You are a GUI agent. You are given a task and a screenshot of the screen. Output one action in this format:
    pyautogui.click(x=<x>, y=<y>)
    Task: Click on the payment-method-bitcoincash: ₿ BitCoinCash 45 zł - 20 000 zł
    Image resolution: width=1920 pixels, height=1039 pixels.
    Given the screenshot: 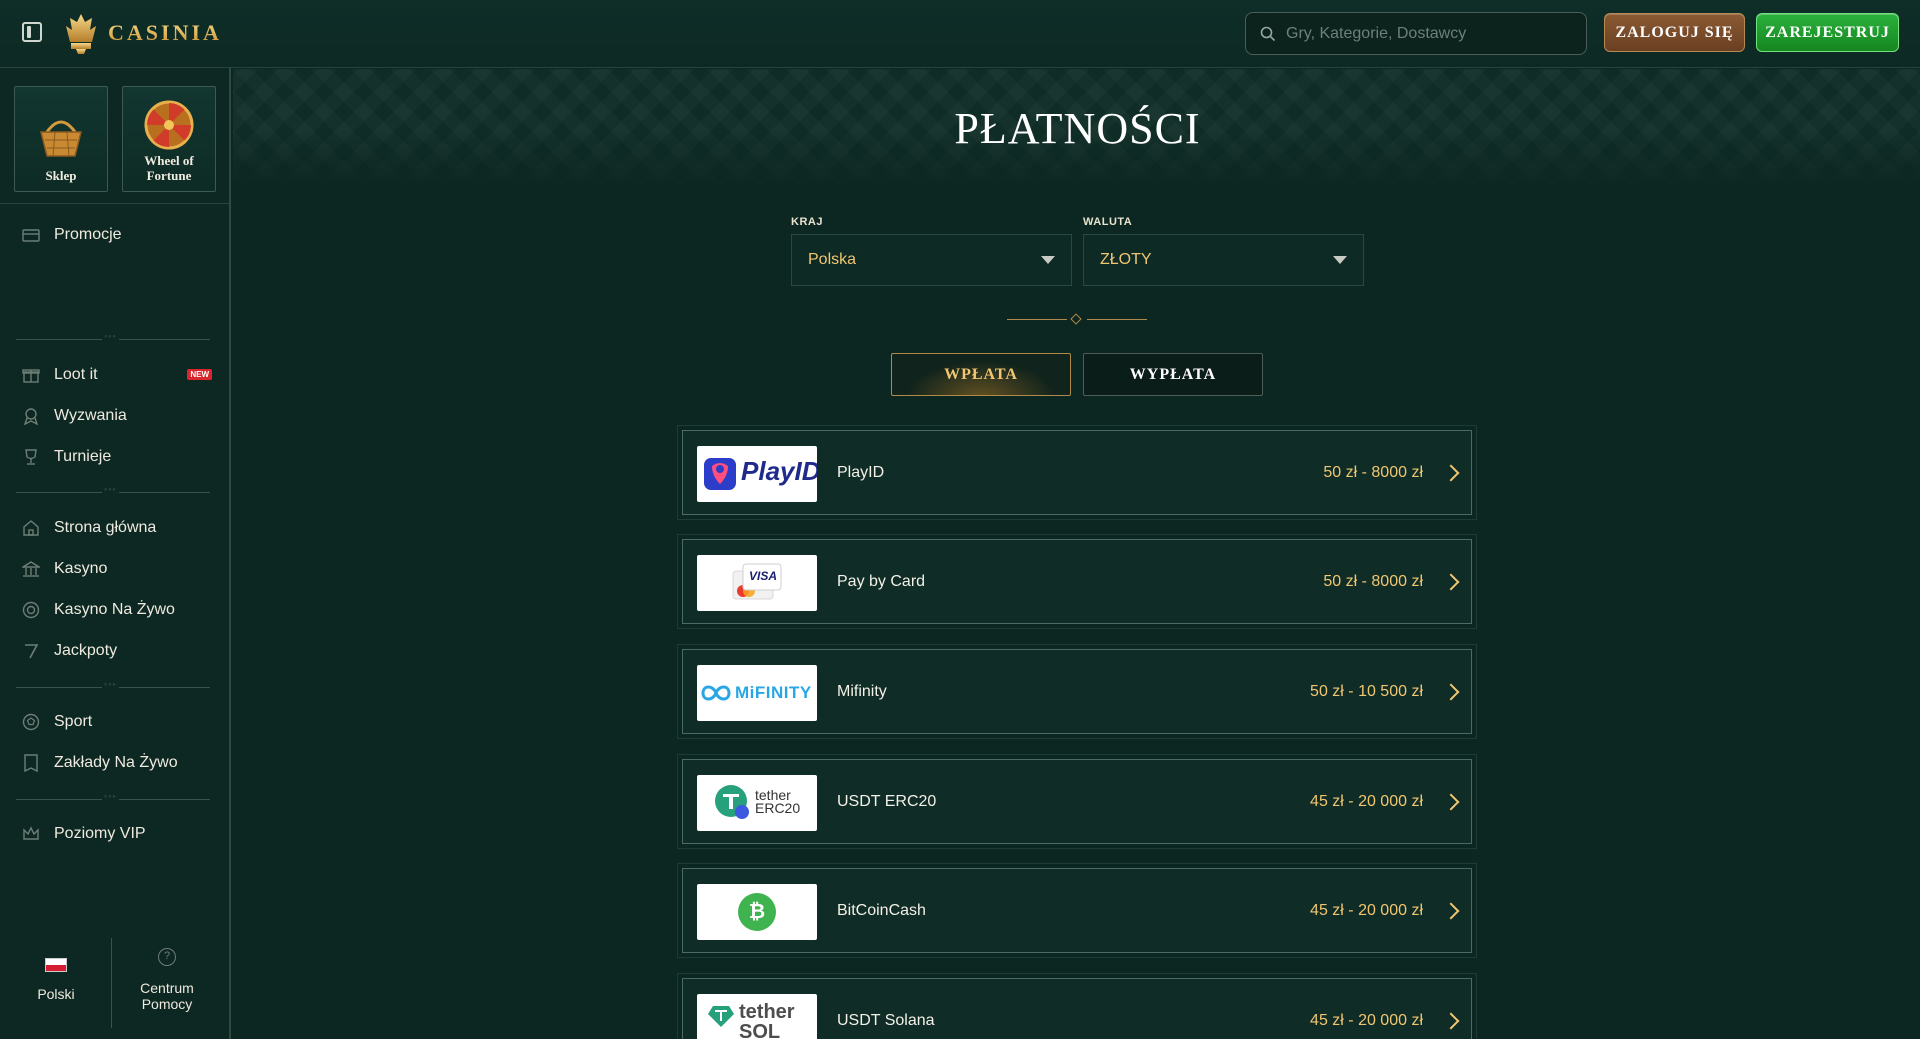 What is the action you would take?
    pyautogui.click(x=1077, y=910)
    